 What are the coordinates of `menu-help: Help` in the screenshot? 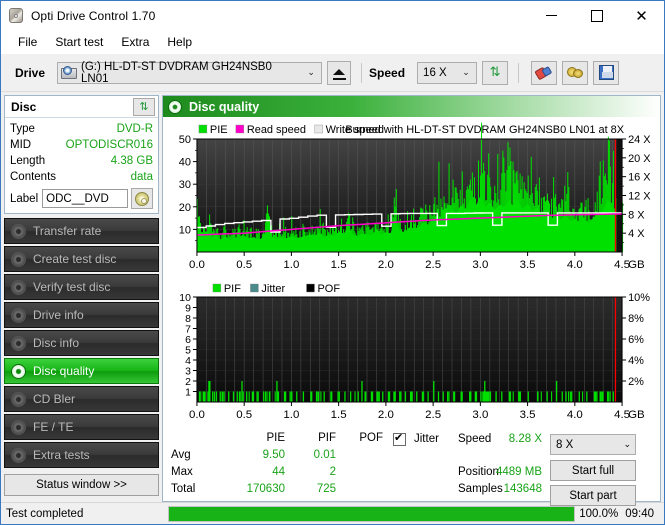 It's located at (179, 42).